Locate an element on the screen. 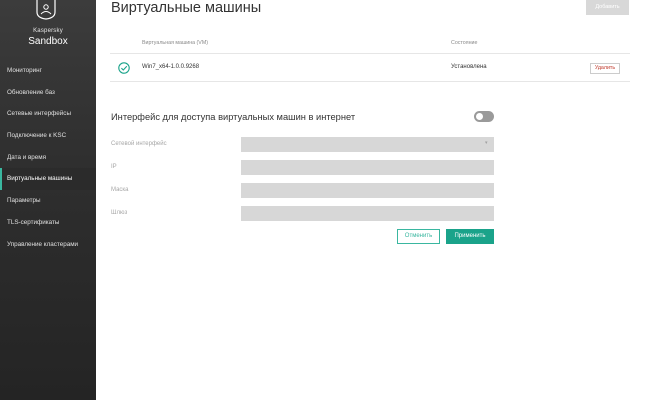  header-divider is located at coordinates (370, 53).